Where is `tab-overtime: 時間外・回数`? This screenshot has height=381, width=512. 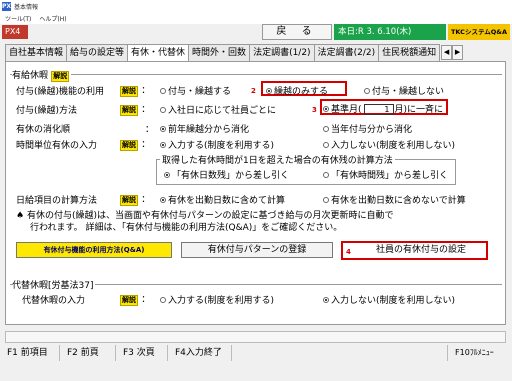
tab-overtime: 時間外・回数 is located at coordinates (219, 52).